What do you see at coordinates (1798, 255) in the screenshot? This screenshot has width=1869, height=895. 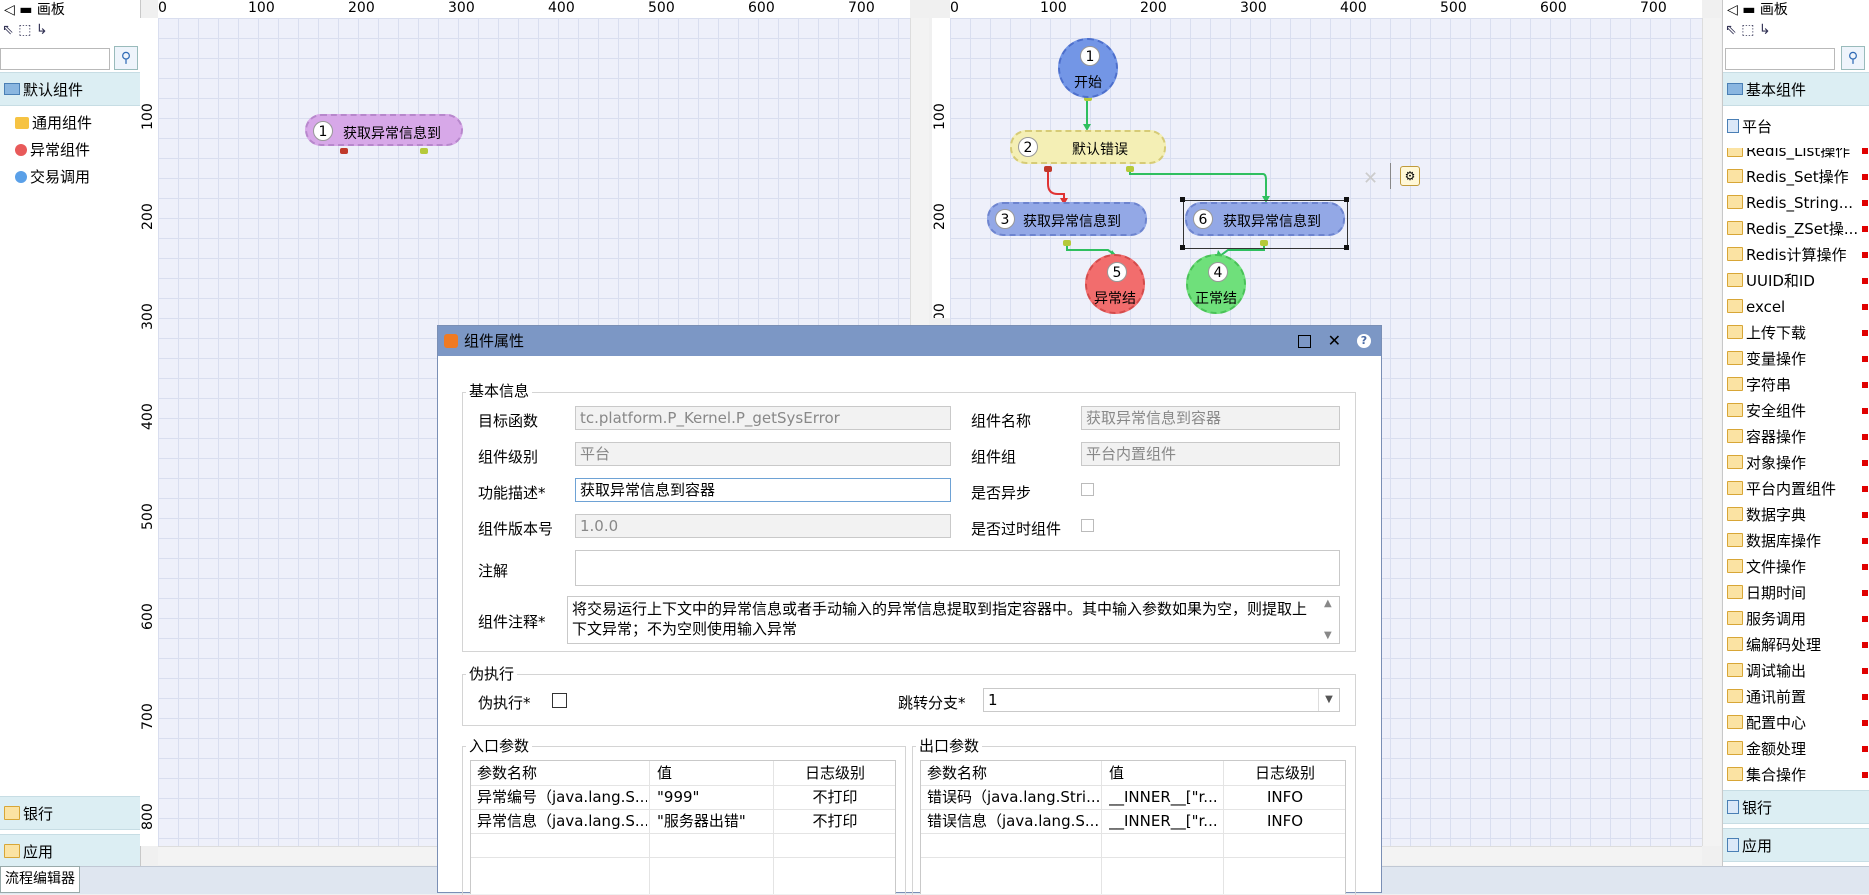 I see `palette-item: Redis计算操作` at bounding box center [1798, 255].